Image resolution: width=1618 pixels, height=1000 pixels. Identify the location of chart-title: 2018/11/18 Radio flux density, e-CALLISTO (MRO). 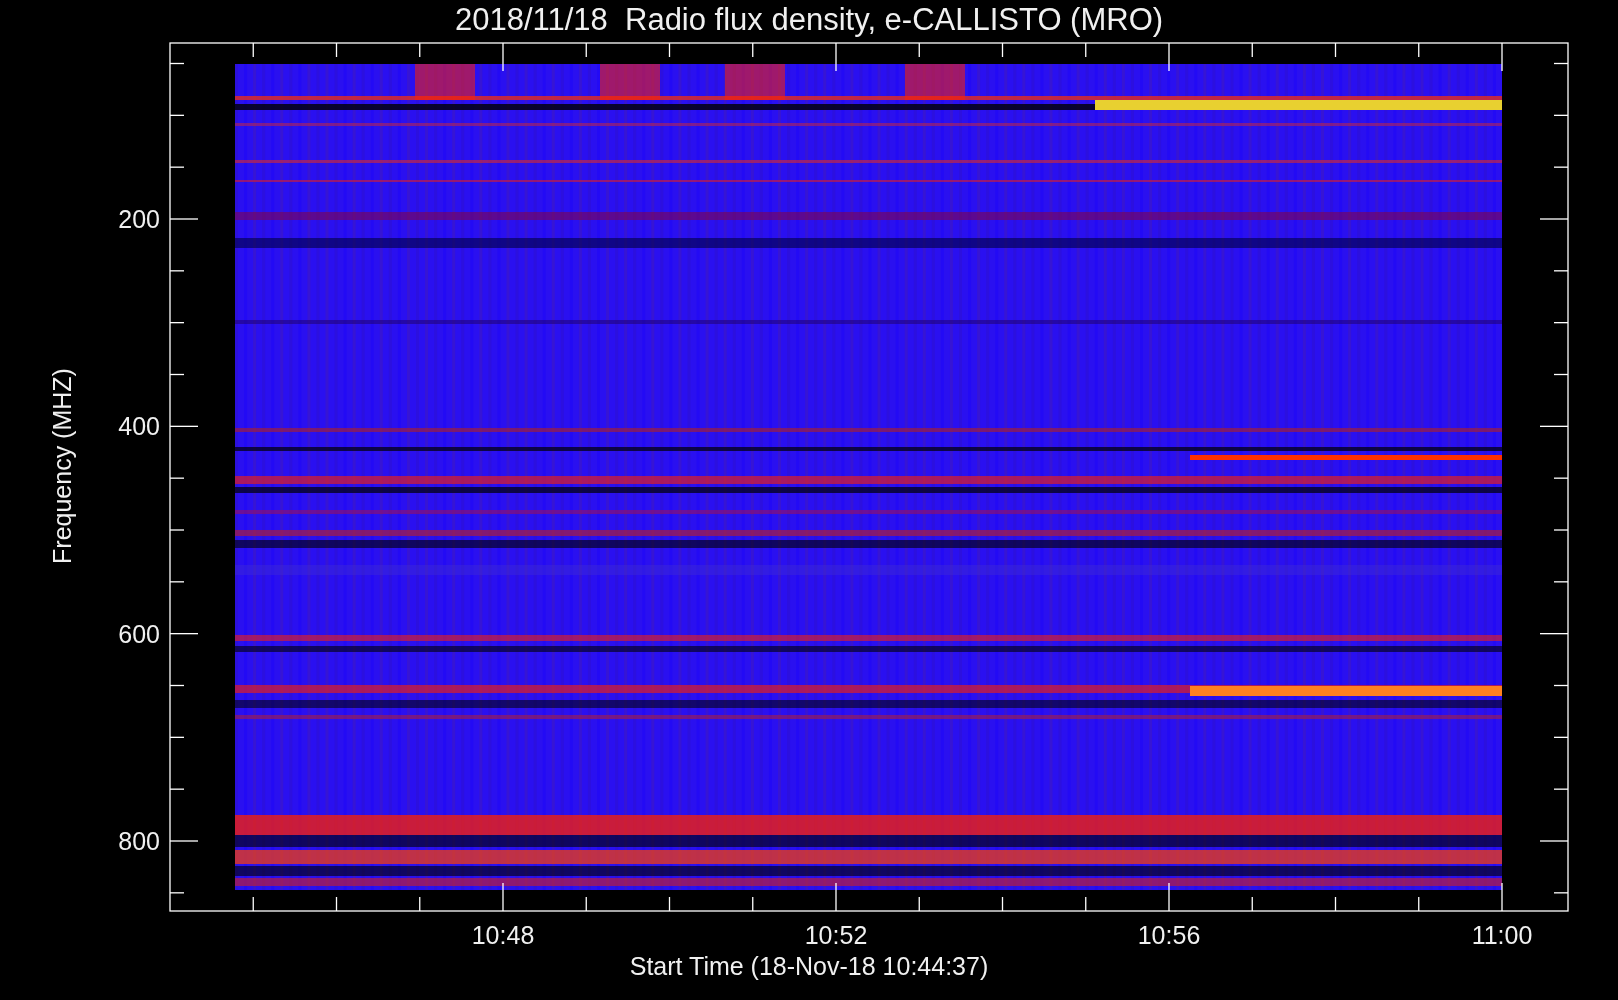
(809, 20).